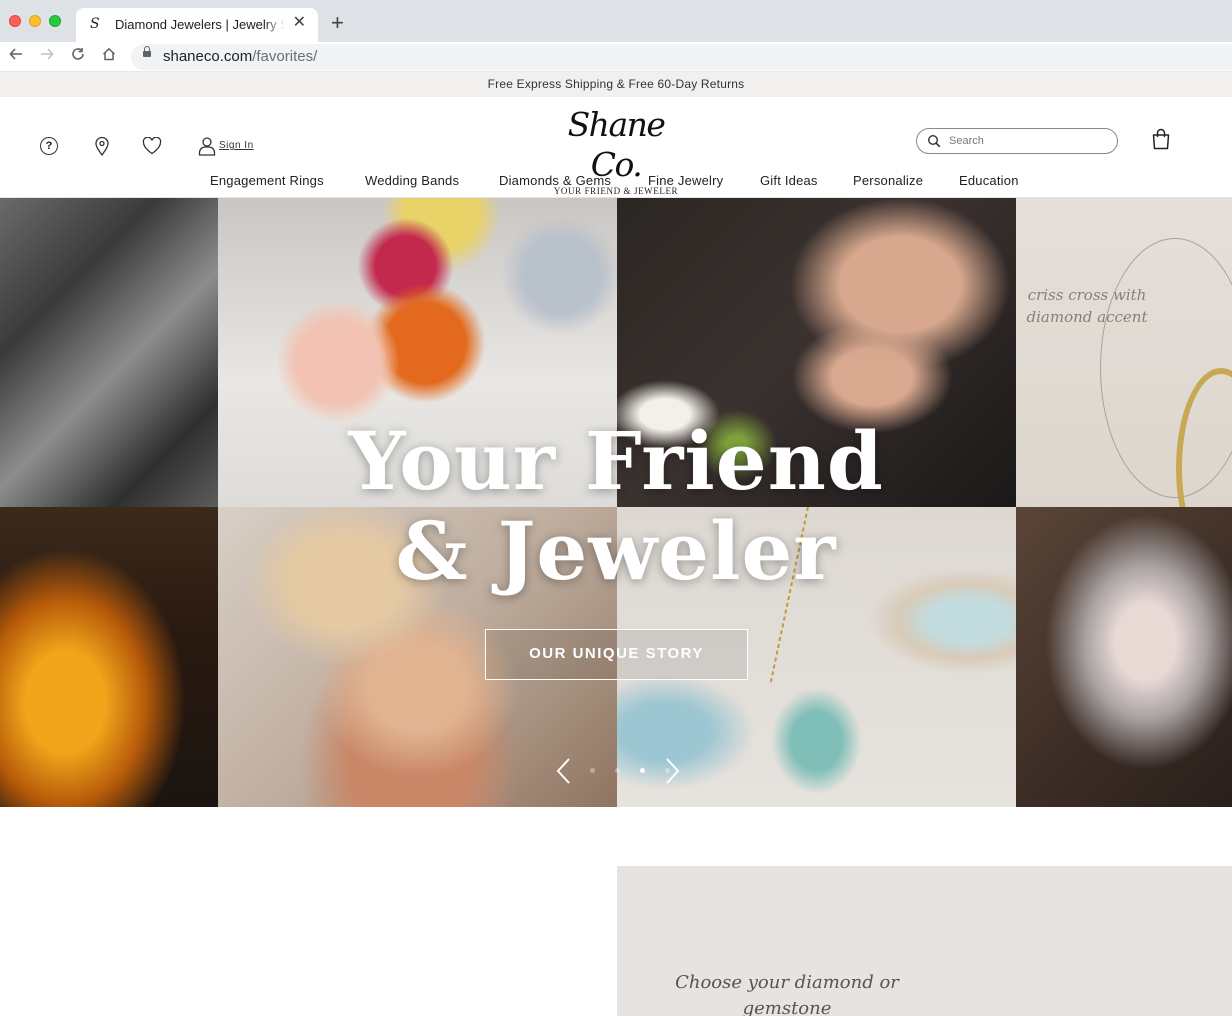 This screenshot has width=1232, height=1016. I want to click on shopping-bag-icon, so click(1162, 140).